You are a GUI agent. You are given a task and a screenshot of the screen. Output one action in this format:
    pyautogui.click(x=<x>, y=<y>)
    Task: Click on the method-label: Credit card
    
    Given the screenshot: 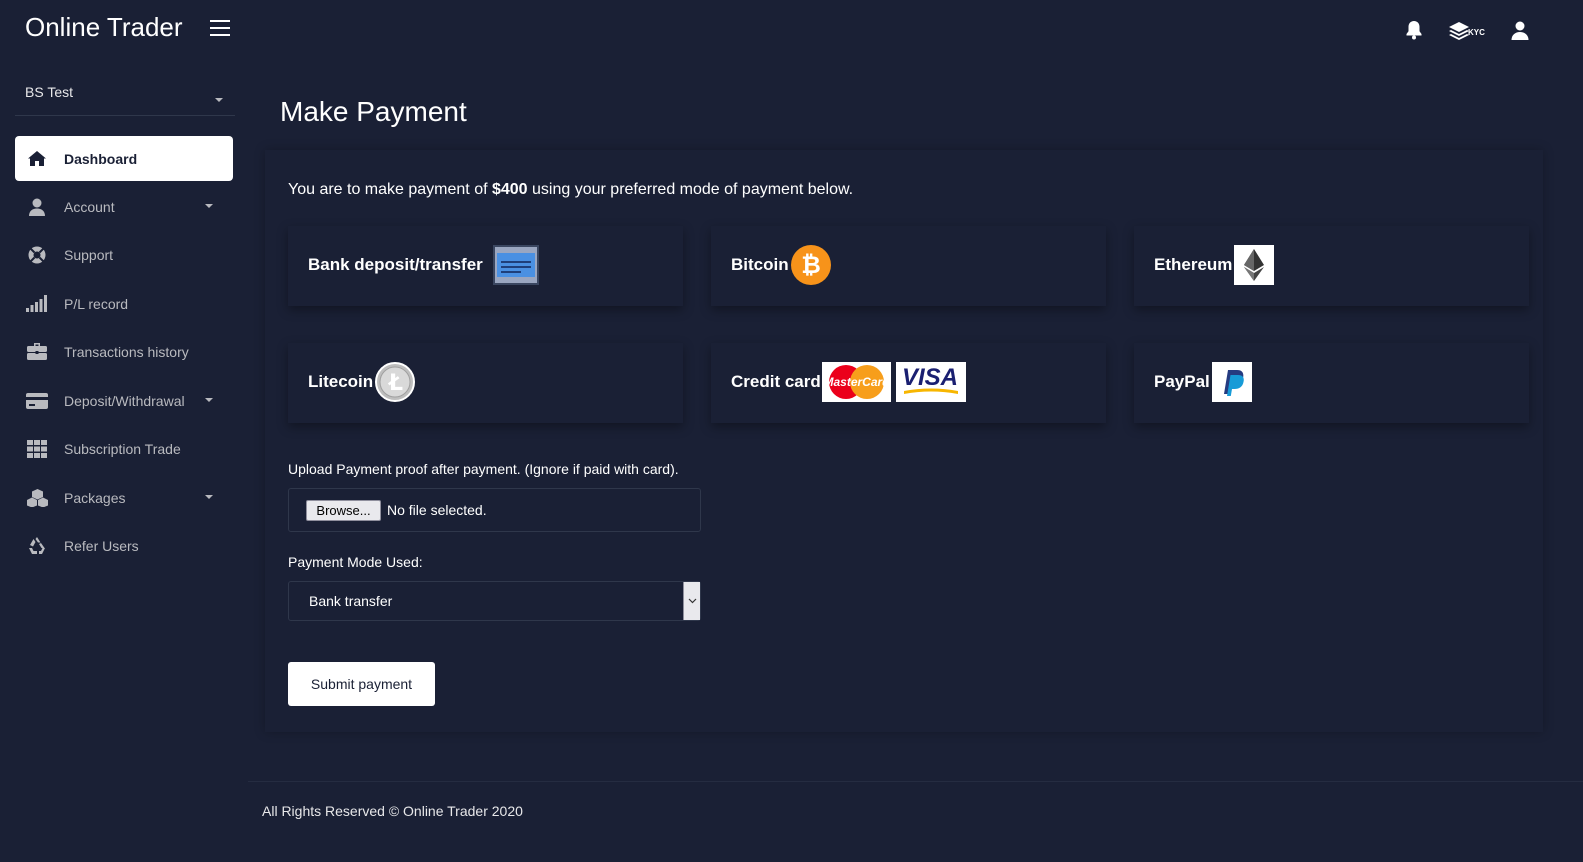 What is the action you would take?
    pyautogui.click(x=776, y=381)
    